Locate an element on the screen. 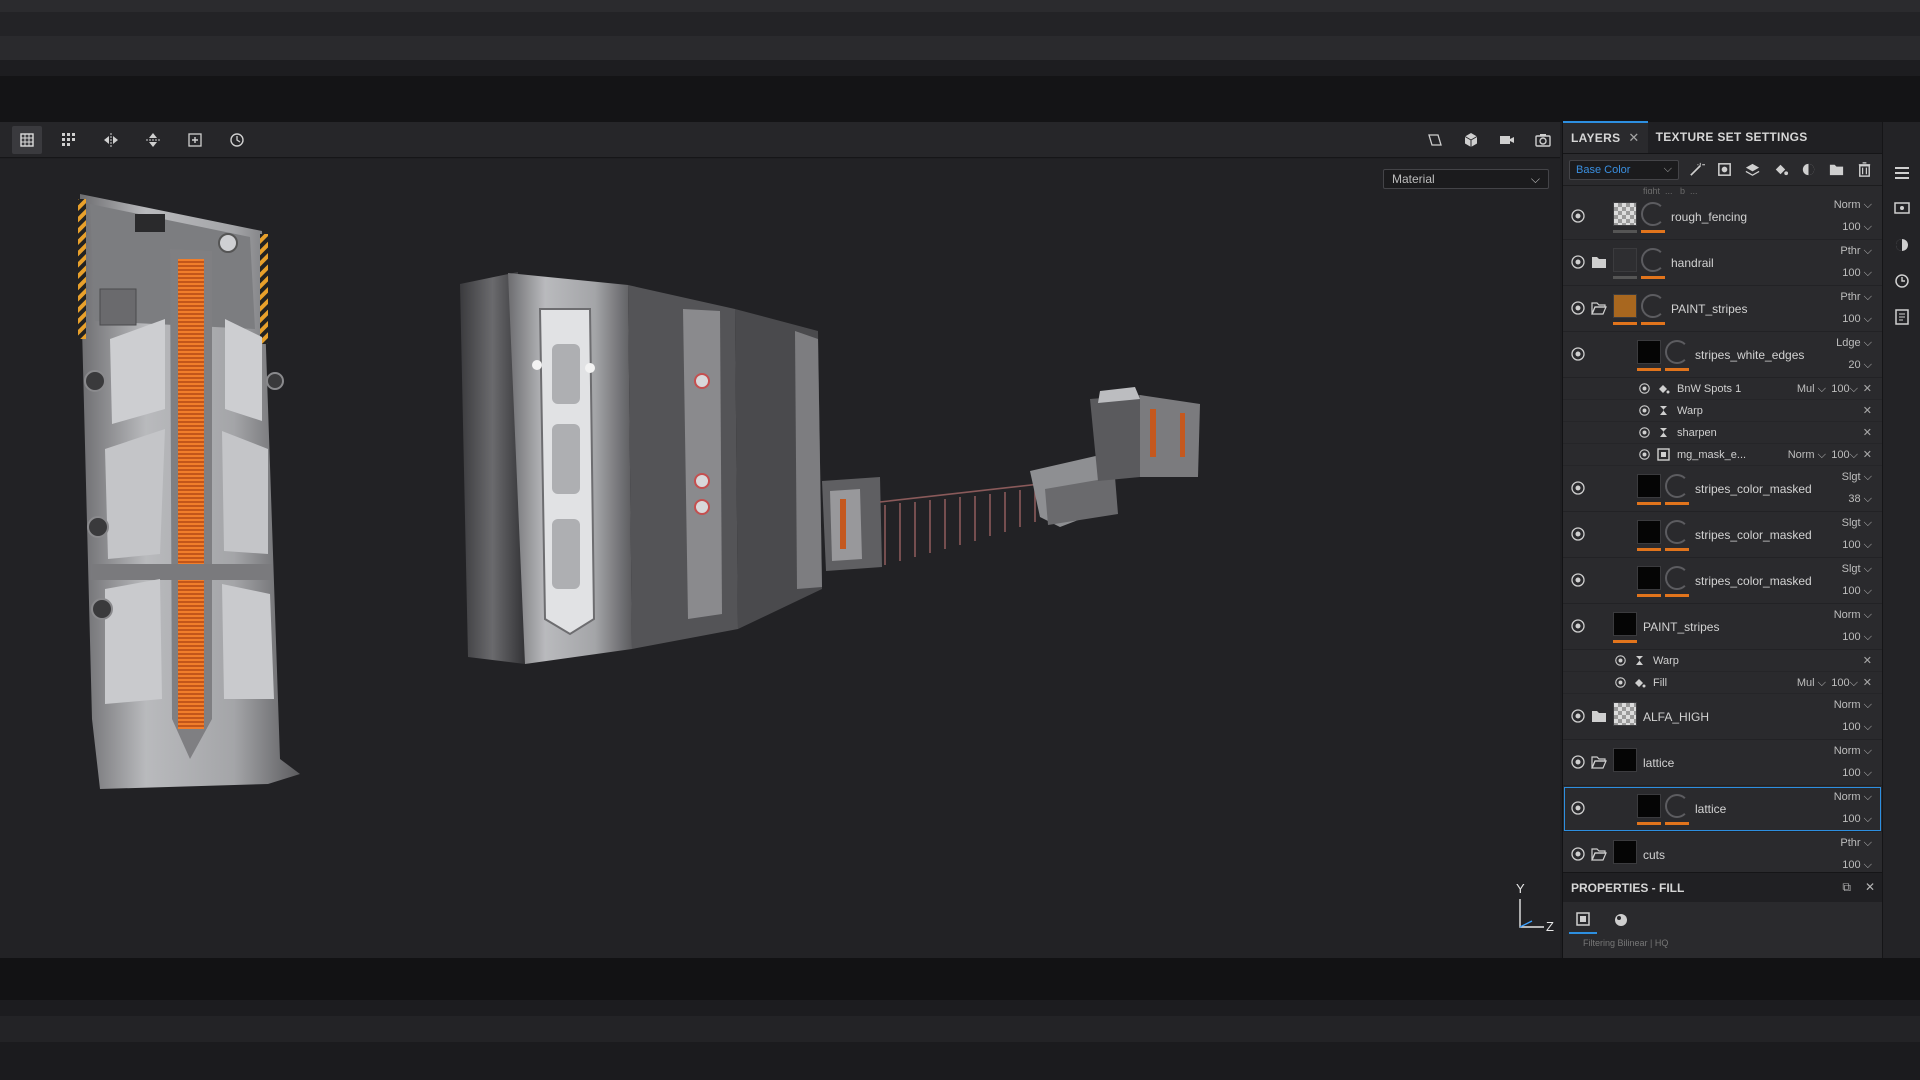  add-effect-icon is located at coordinates (1808, 170).